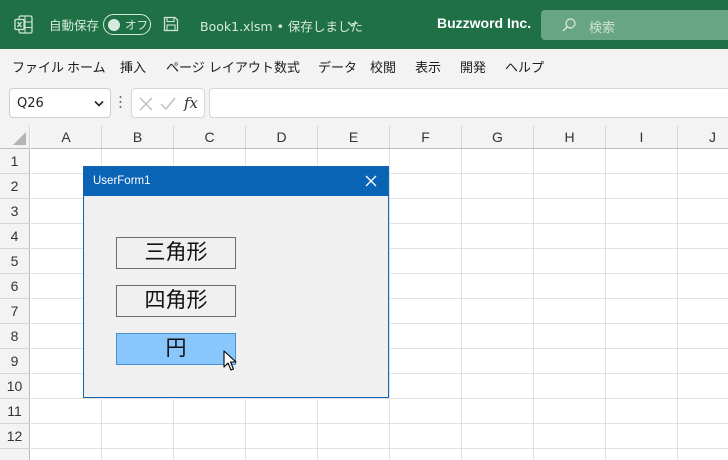 This screenshot has height=460, width=728. I want to click on formula-input, so click(468, 103).